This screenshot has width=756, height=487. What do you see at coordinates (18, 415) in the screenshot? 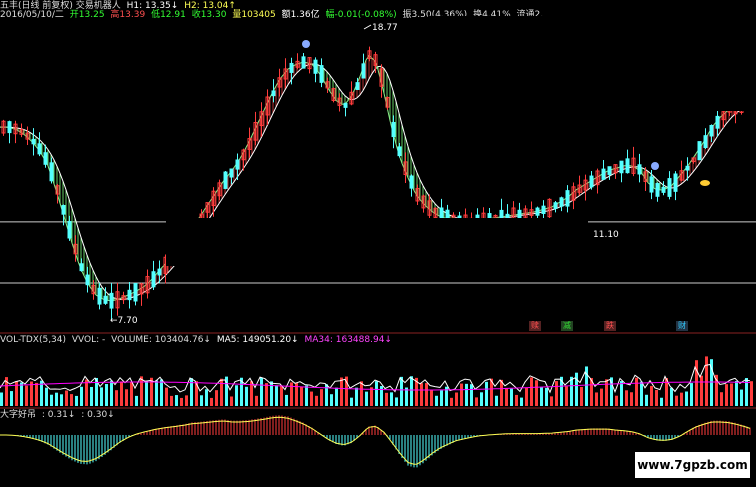
I see `indicator-name: 大字好吊` at bounding box center [18, 415].